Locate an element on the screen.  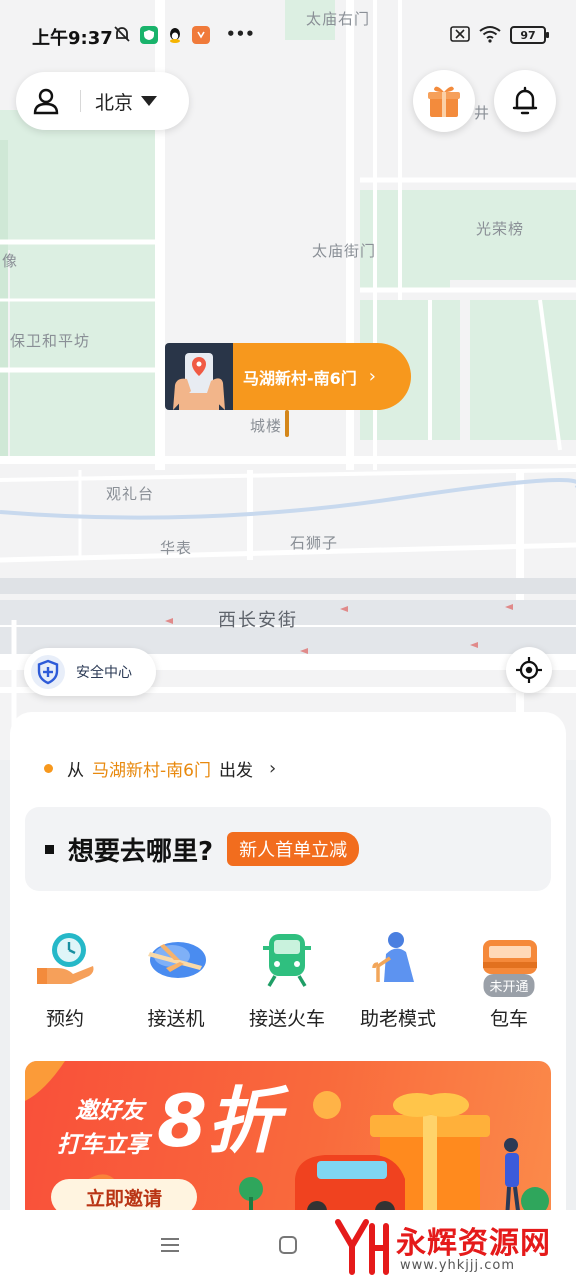
service-reserve: 预约 is located at coordinates (65, 979).